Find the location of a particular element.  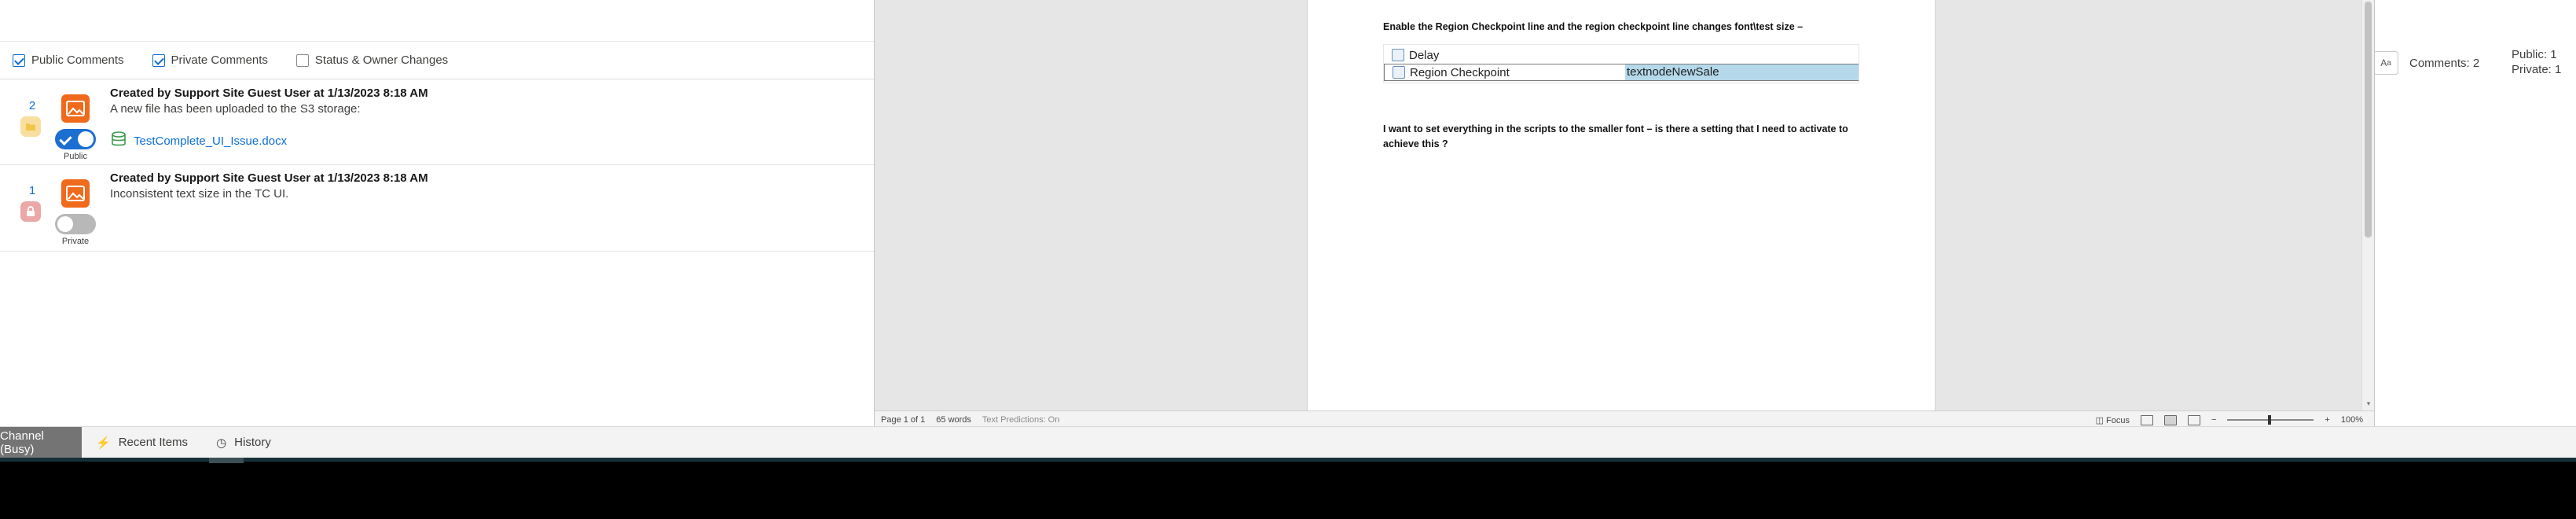

public-toggle is located at coordinates (75, 139).